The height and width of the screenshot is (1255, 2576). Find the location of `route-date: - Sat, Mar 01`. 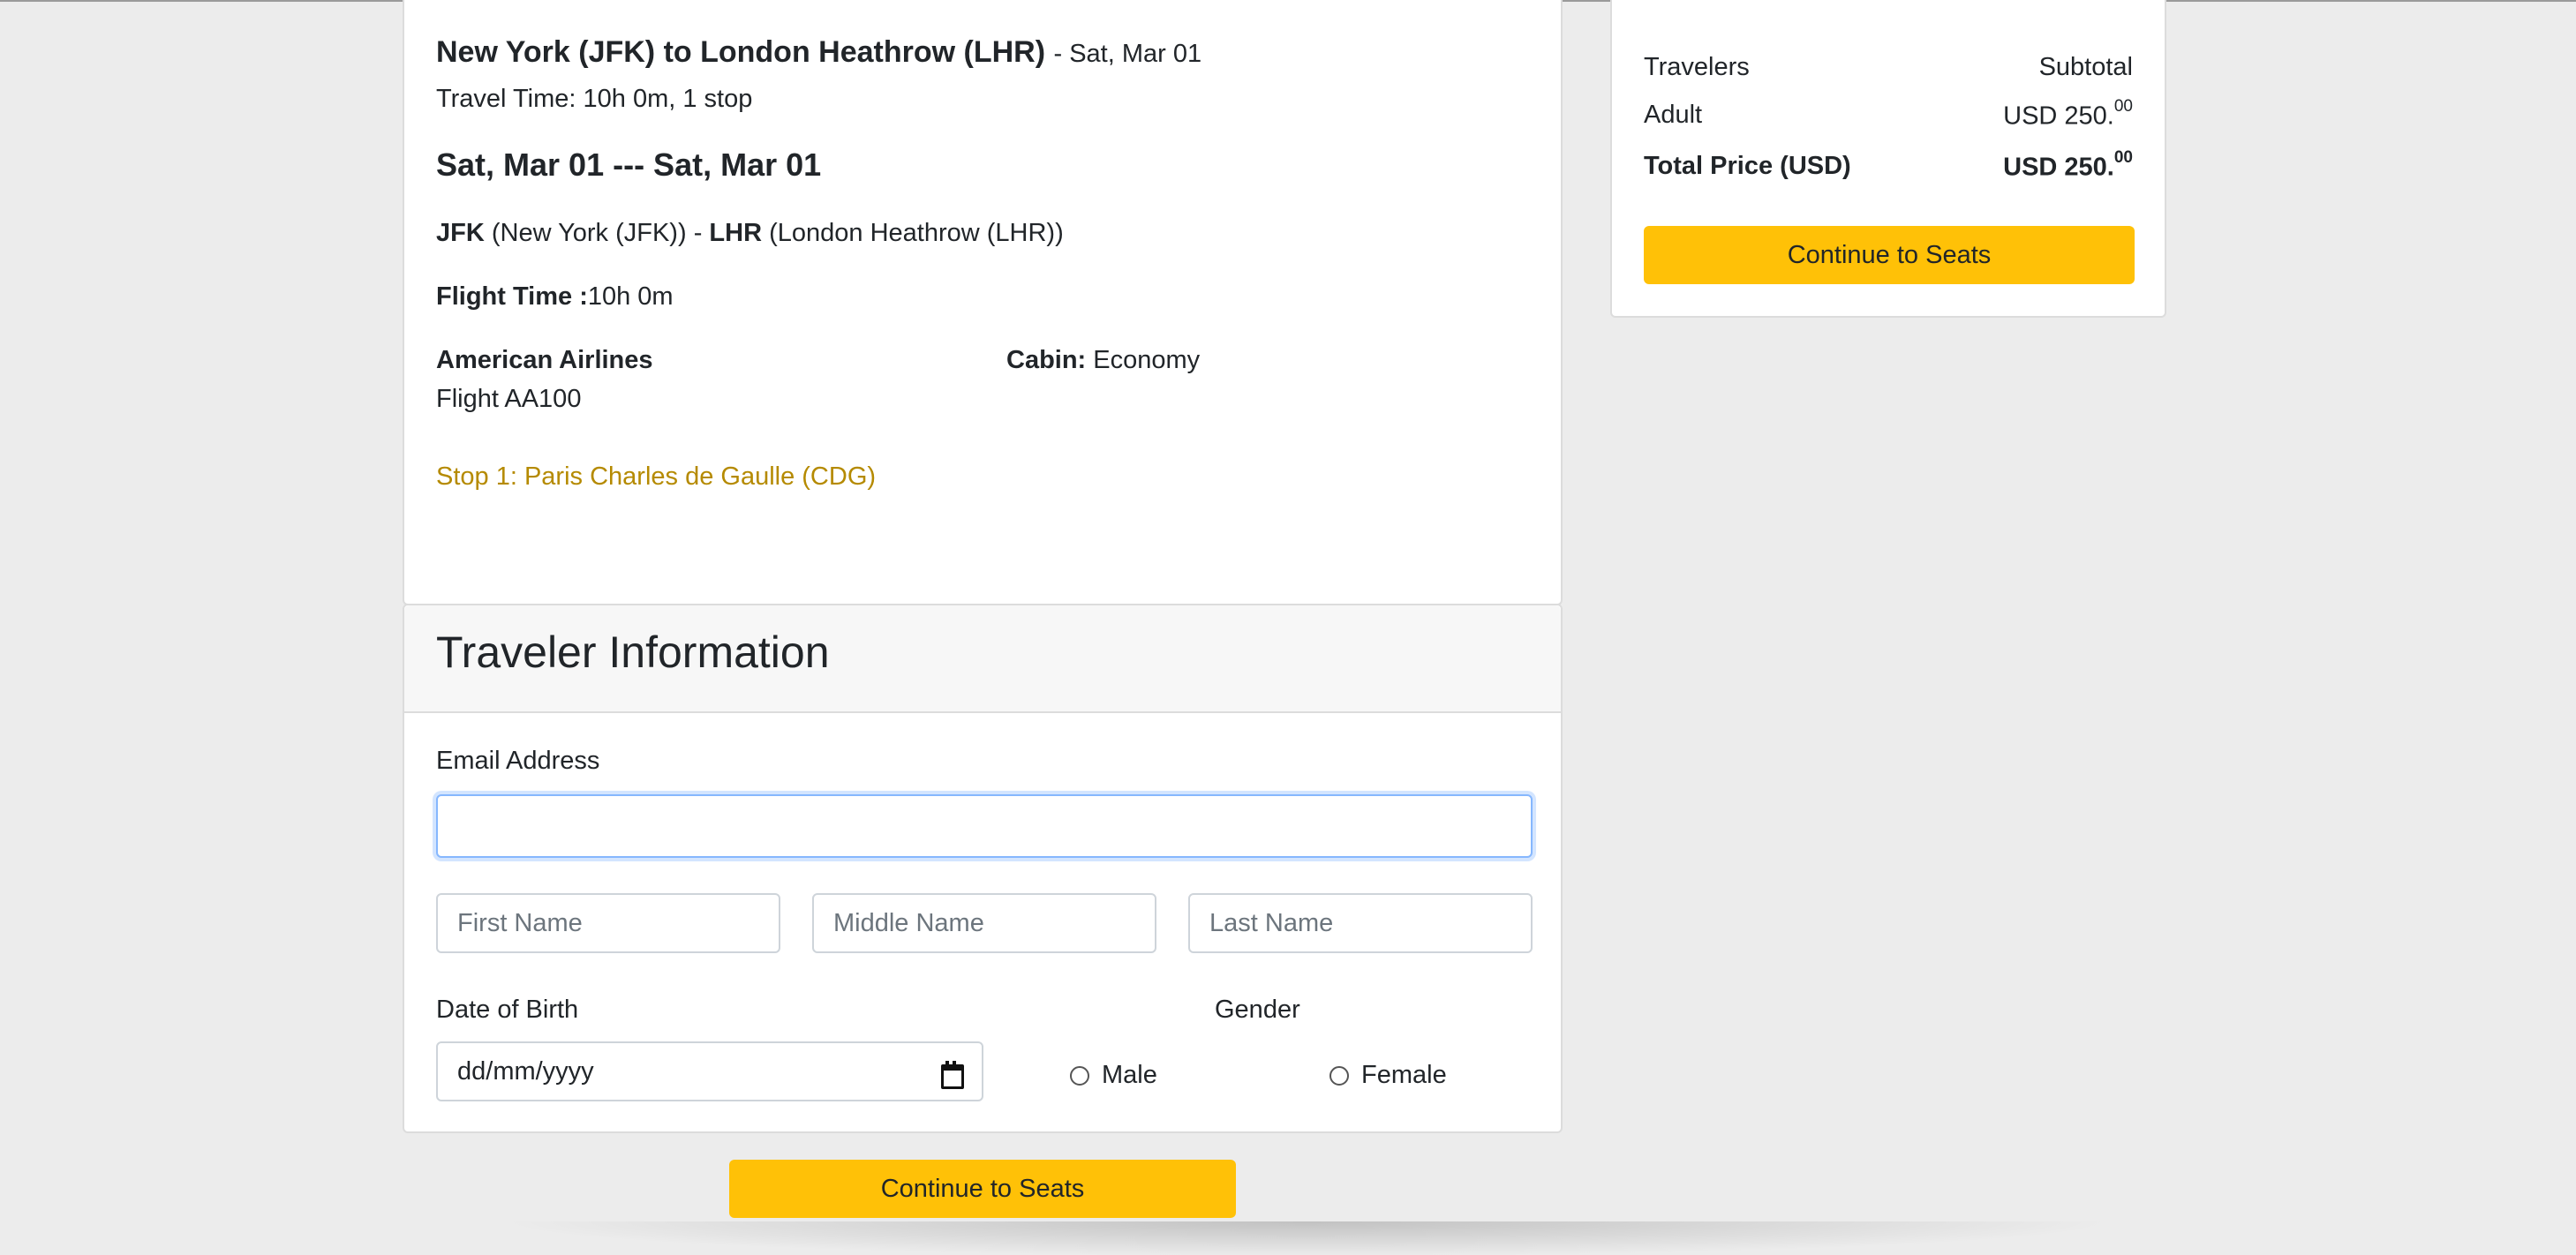

route-date: - Sat, Mar 01 is located at coordinates (1127, 54).